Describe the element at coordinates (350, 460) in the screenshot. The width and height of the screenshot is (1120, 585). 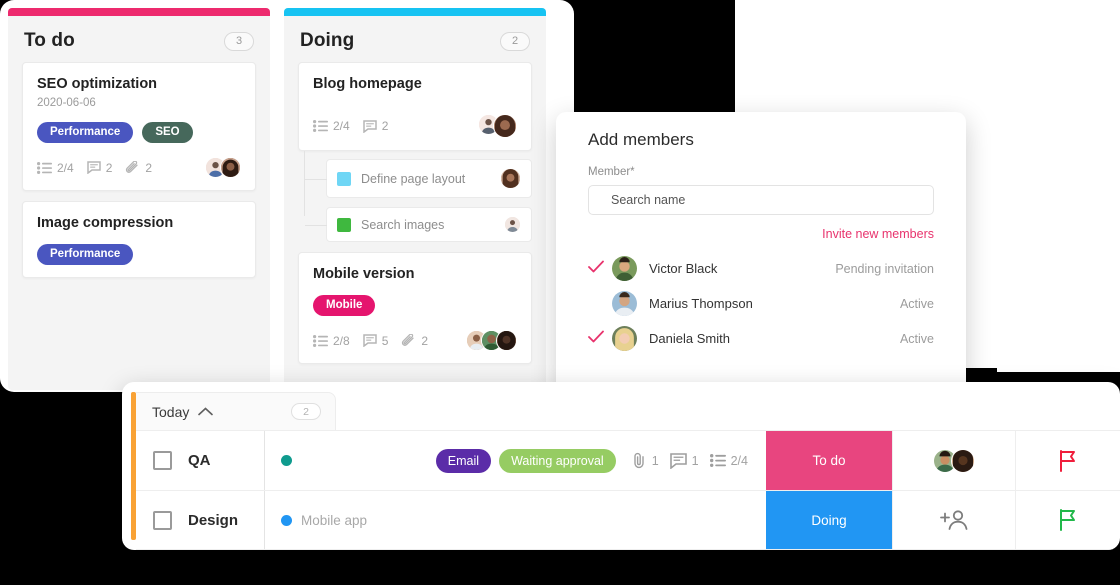
I see `project-cell` at that location.